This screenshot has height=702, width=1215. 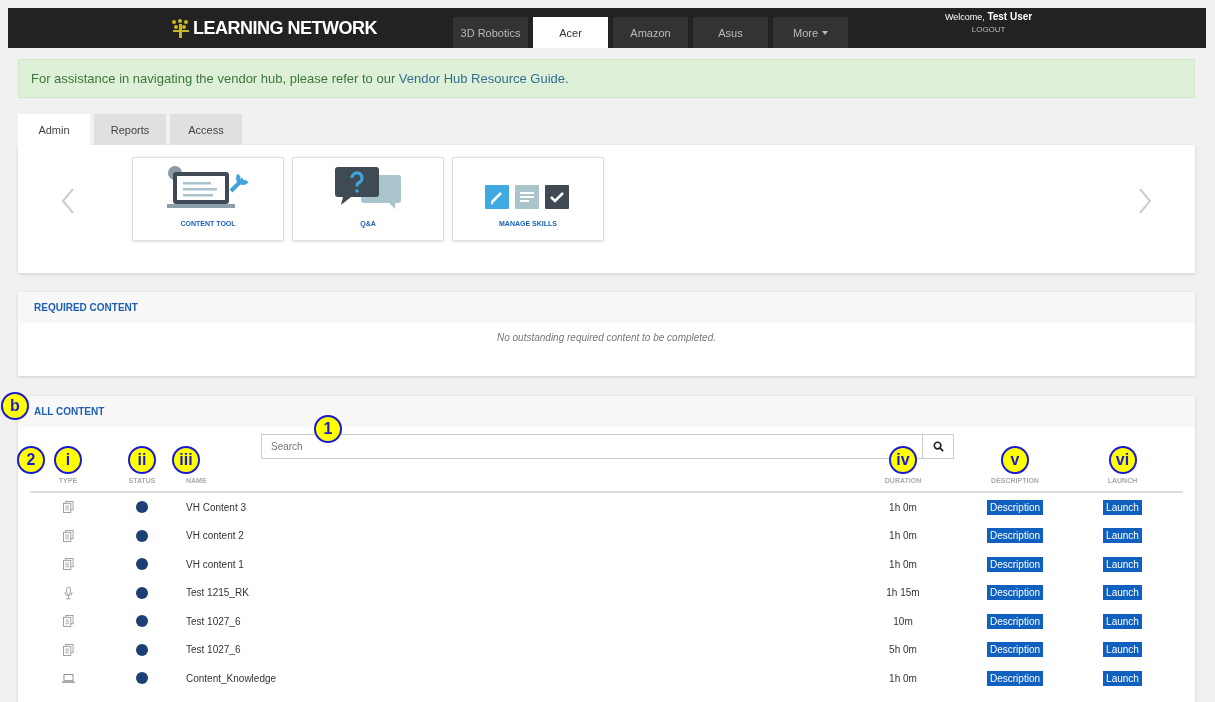 What do you see at coordinates (54, 129) in the screenshot?
I see `section-tab: Admin` at bounding box center [54, 129].